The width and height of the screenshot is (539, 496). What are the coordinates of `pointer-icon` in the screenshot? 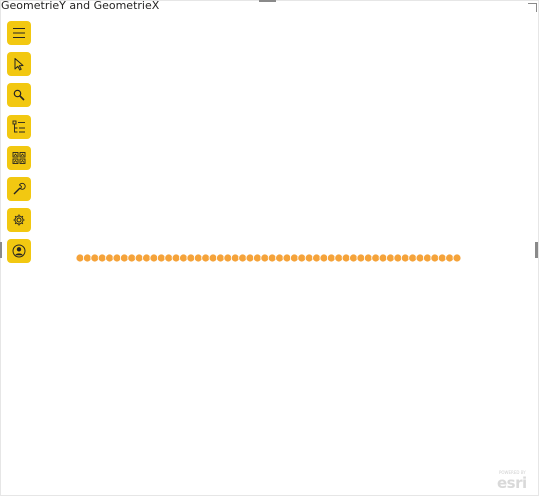 It's located at (19, 64).